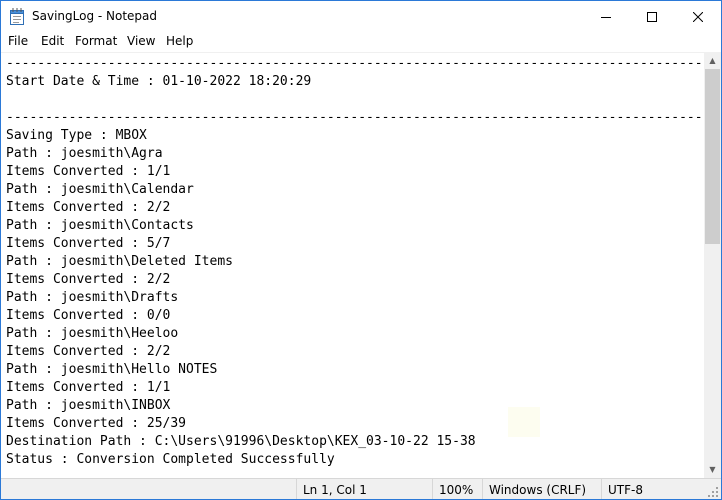  What do you see at coordinates (541, 489) in the screenshot?
I see `line-endings: Windows (CRLF)` at bounding box center [541, 489].